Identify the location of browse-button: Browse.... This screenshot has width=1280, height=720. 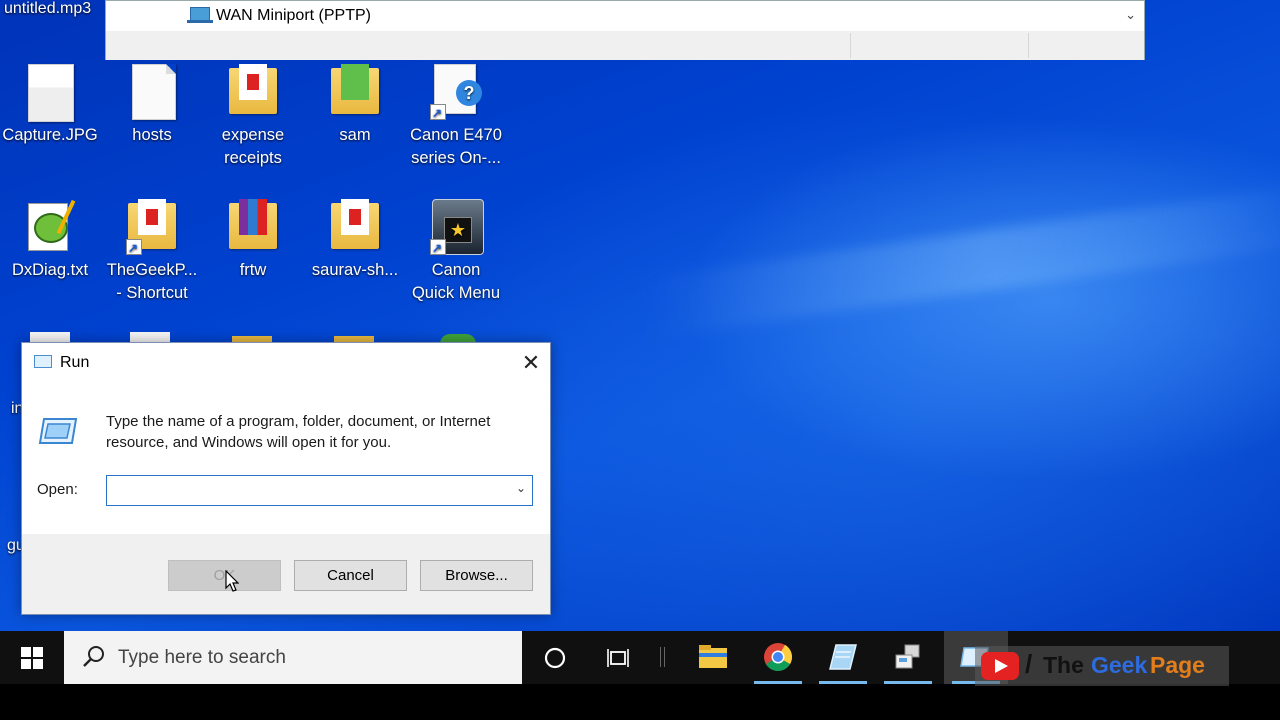
(476, 575).